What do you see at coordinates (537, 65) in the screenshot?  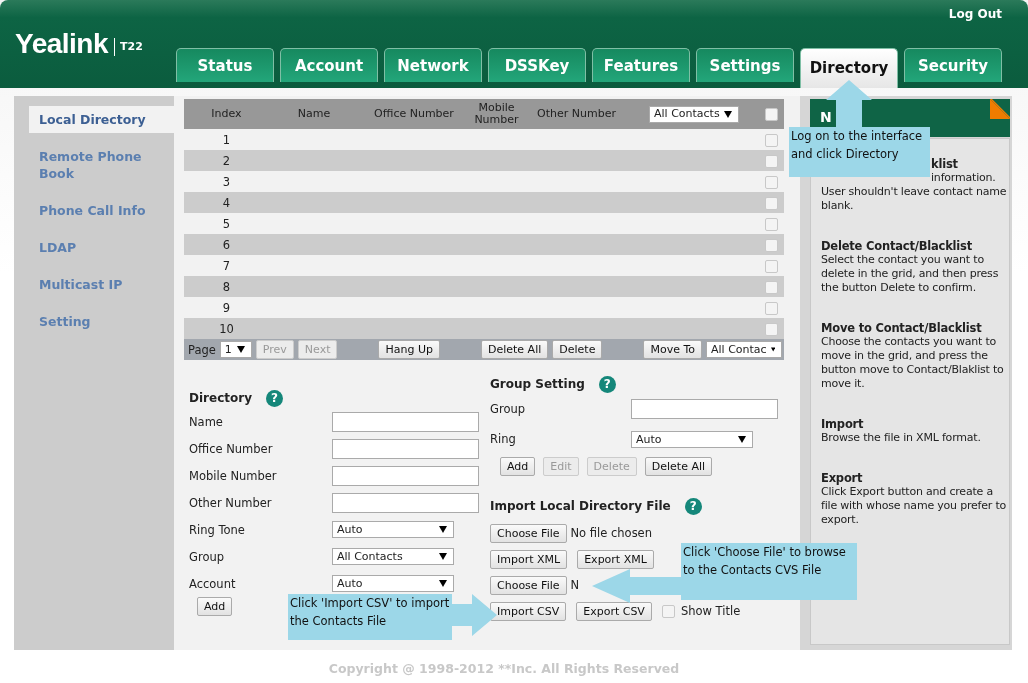 I see `nav-tab: DSSKey` at bounding box center [537, 65].